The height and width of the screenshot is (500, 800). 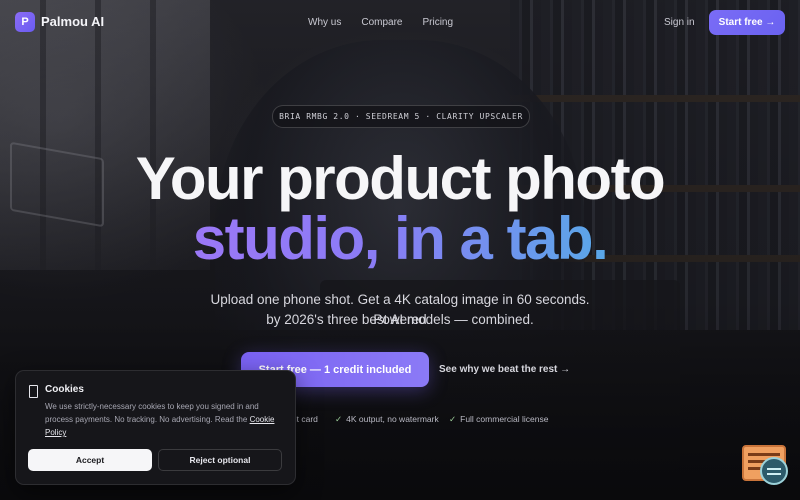 I want to click on sign-in-link: Sign in, so click(x=679, y=22).